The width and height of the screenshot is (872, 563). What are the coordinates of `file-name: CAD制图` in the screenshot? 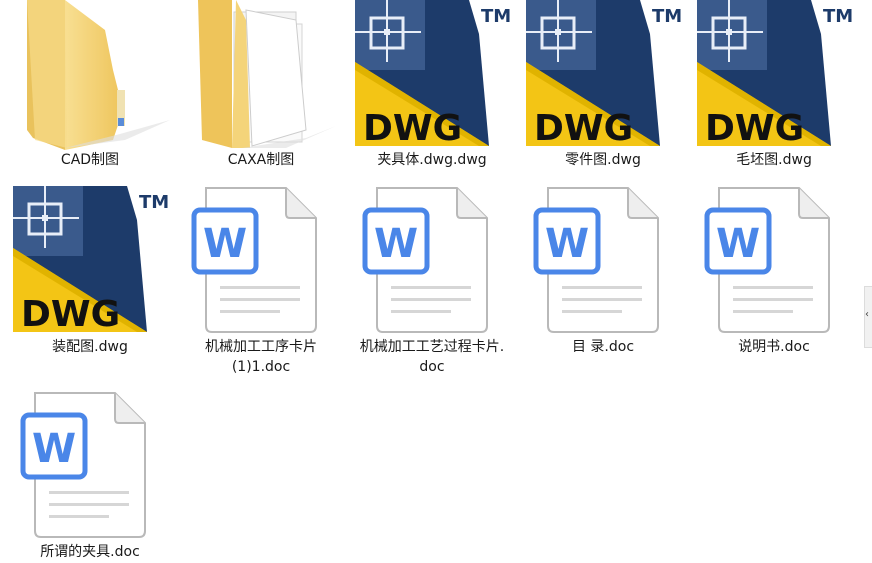 It's located at (90, 160).